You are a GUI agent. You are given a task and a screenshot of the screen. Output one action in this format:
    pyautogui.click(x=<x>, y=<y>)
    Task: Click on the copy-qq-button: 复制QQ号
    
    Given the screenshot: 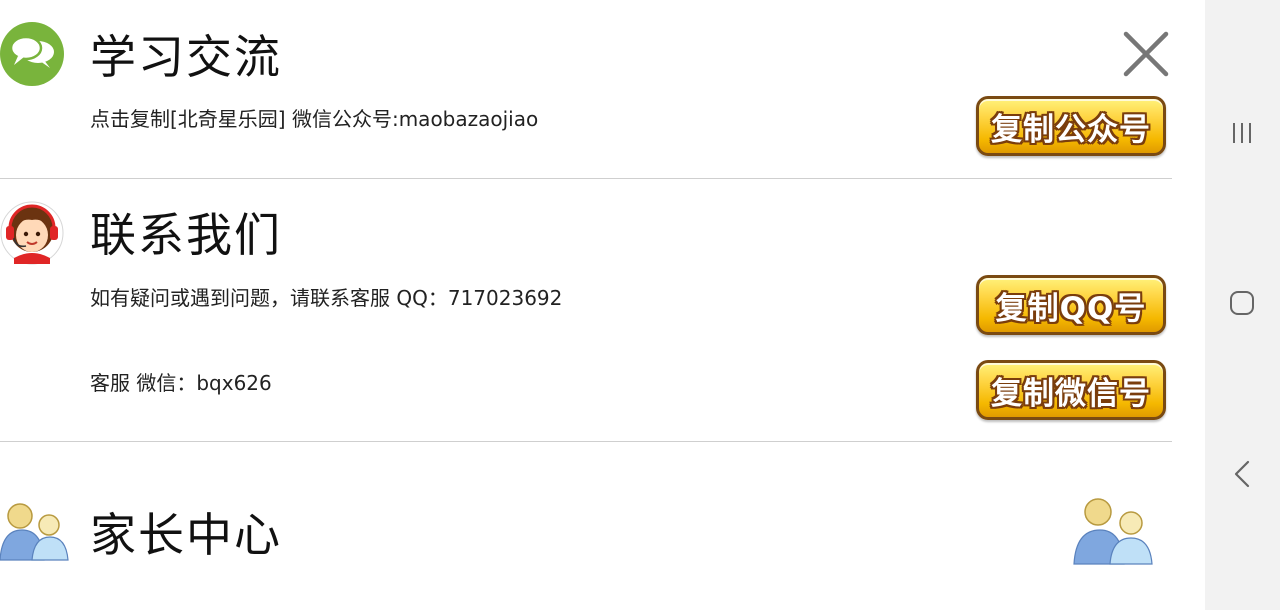 What is the action you would take?
    pyautogui.click(x=1071, y=305)
    